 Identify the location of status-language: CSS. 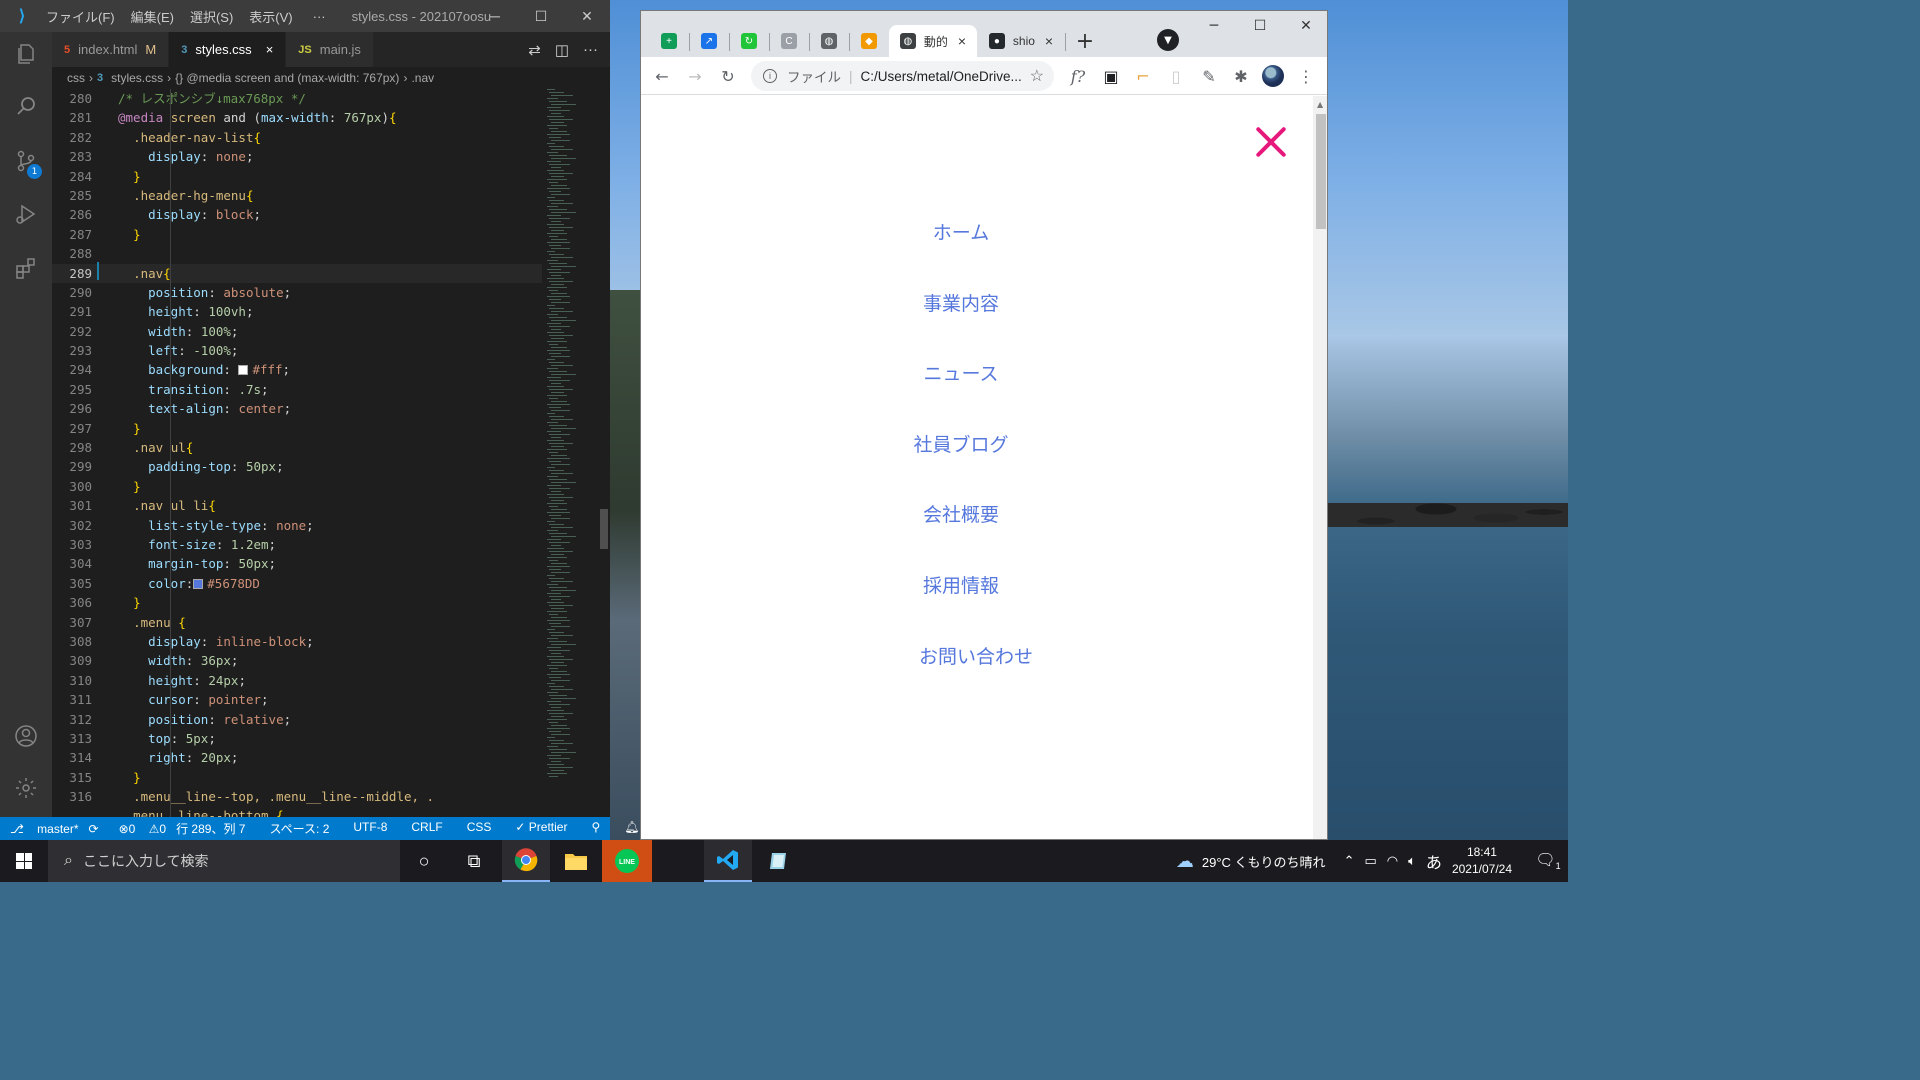
(479, 828).